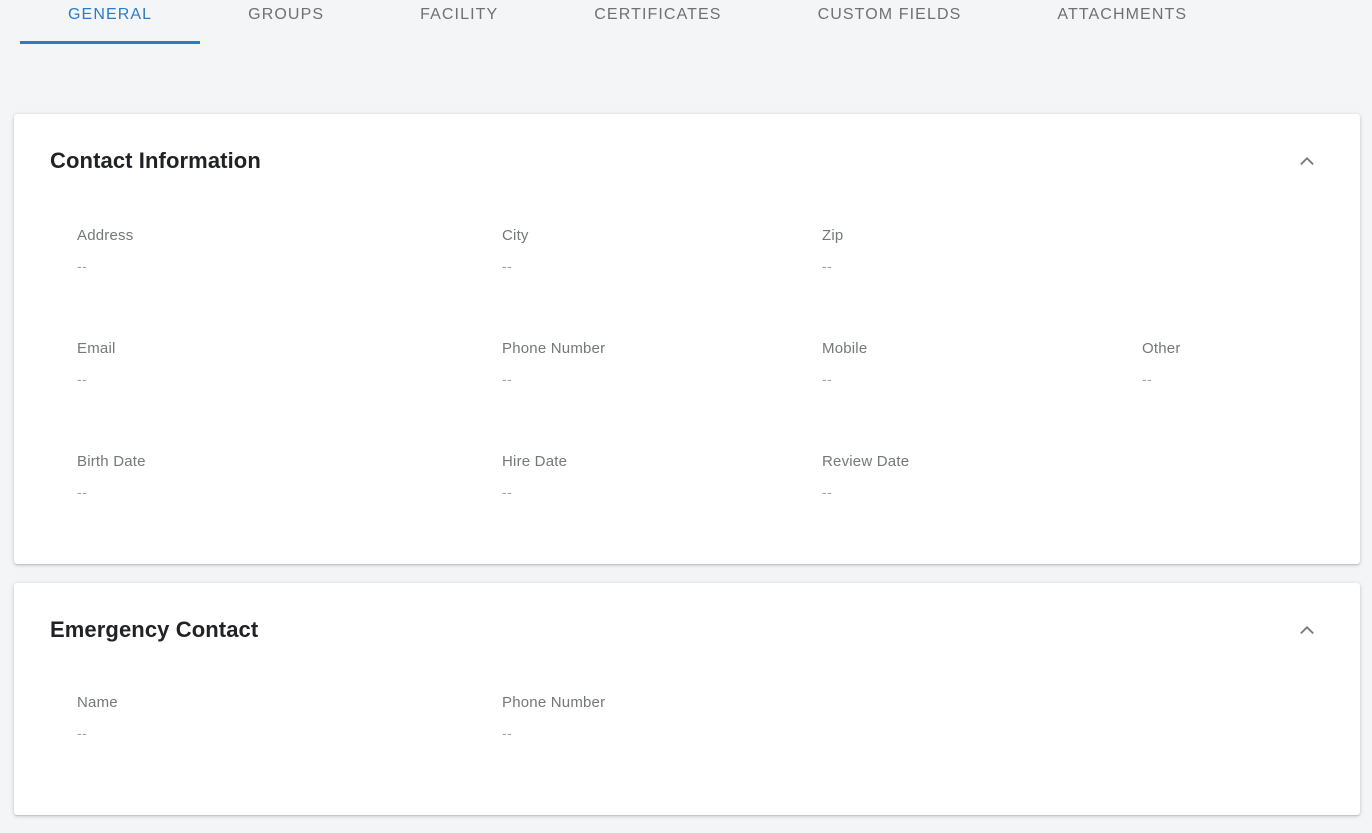  Describe the element at coordinates (97, 702) in the screenshot. I see `field-label: Name` at that location.